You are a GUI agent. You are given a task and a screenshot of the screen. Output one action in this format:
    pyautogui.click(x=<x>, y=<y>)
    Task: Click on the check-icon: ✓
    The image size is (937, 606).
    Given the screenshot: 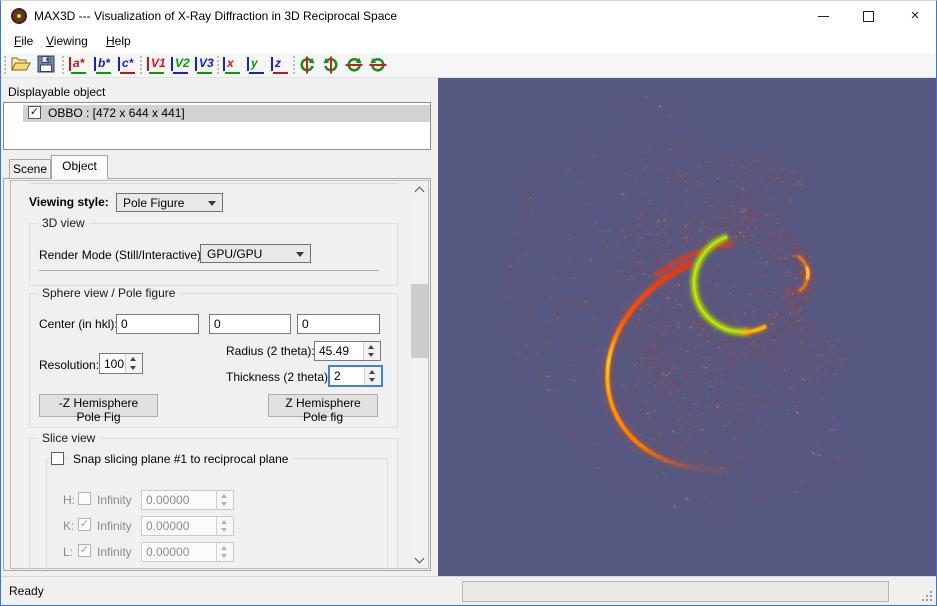 What is the action you would take?
    pyautogui.click(x=84, y=524)
    